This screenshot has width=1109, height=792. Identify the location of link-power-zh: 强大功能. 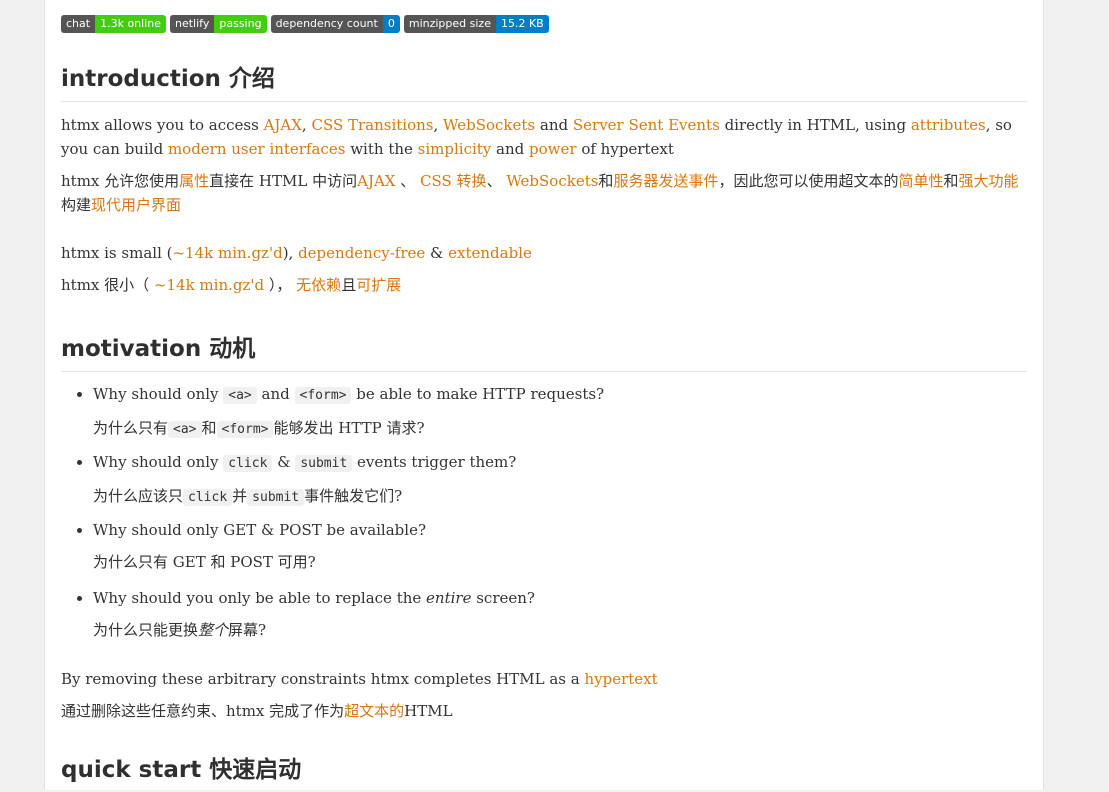
(989, 181).